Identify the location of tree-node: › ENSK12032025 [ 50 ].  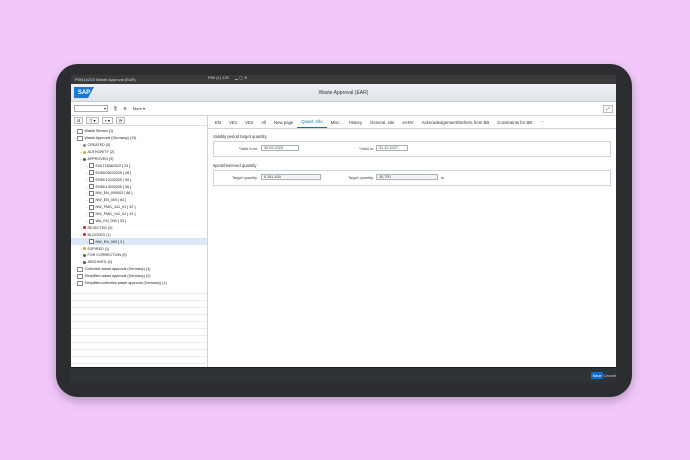
(139, 179).